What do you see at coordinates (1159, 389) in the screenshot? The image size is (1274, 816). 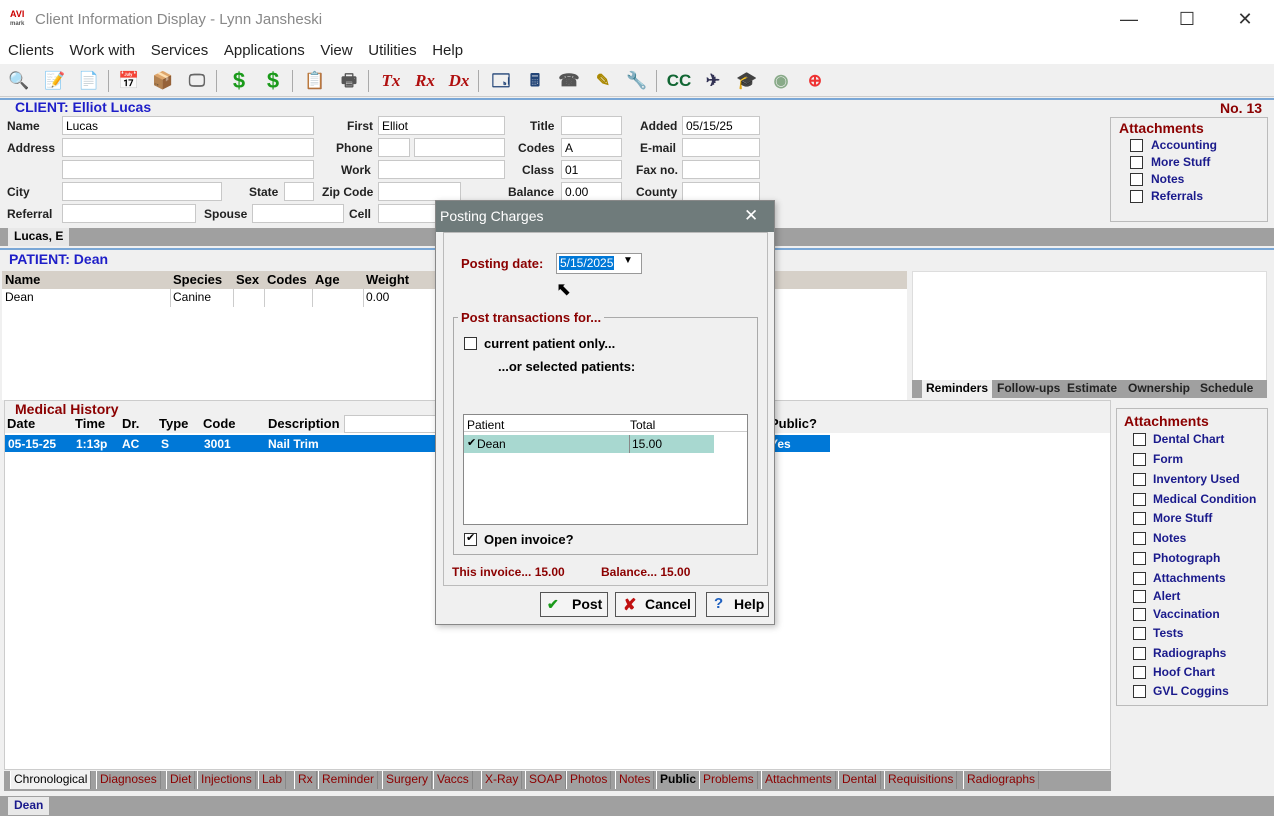 I see `tab-ownership: Ownership` at bounding box center [1159, 389].